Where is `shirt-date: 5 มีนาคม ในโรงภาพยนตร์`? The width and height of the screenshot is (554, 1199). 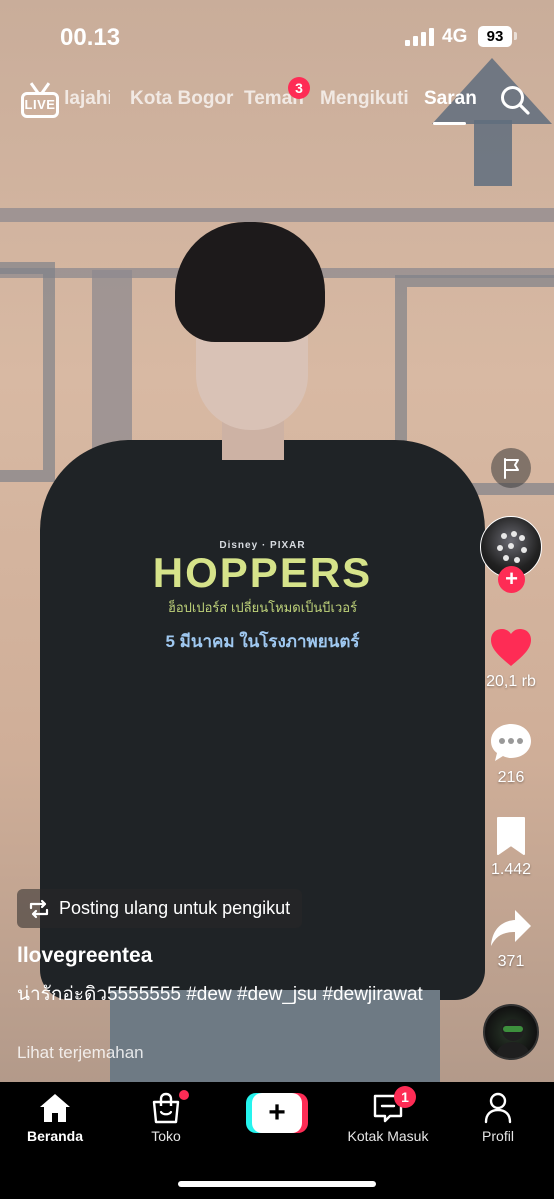
shirt-date: 5 มีนาคม ในโรงภาพยนตร์ is located at coordinates (262, 641).